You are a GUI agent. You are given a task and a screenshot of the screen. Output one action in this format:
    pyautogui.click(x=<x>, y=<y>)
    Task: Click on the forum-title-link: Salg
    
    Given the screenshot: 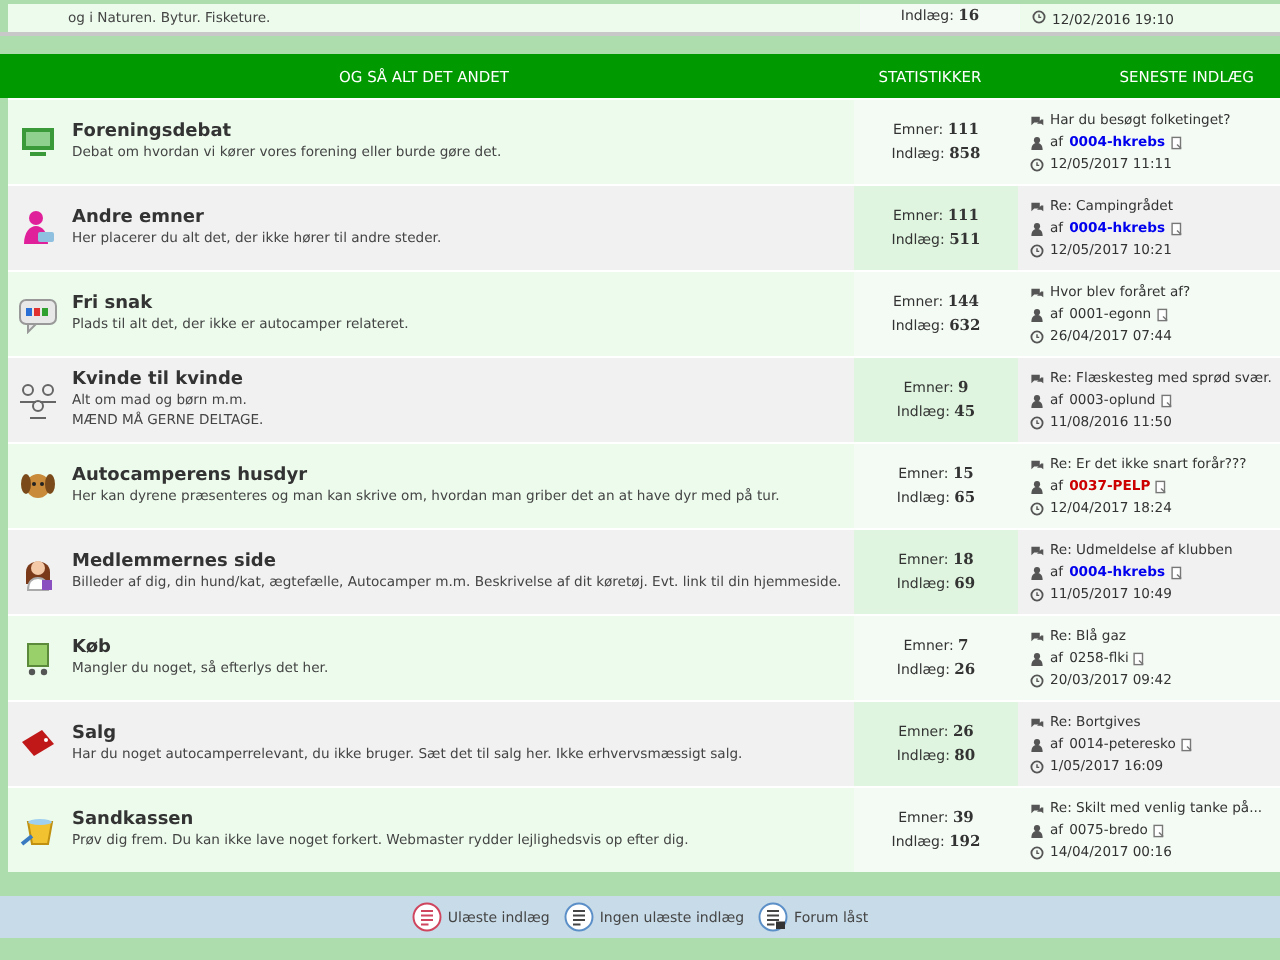 What is the action you would take?
    pyautogui.click(x=94, y=734)
    